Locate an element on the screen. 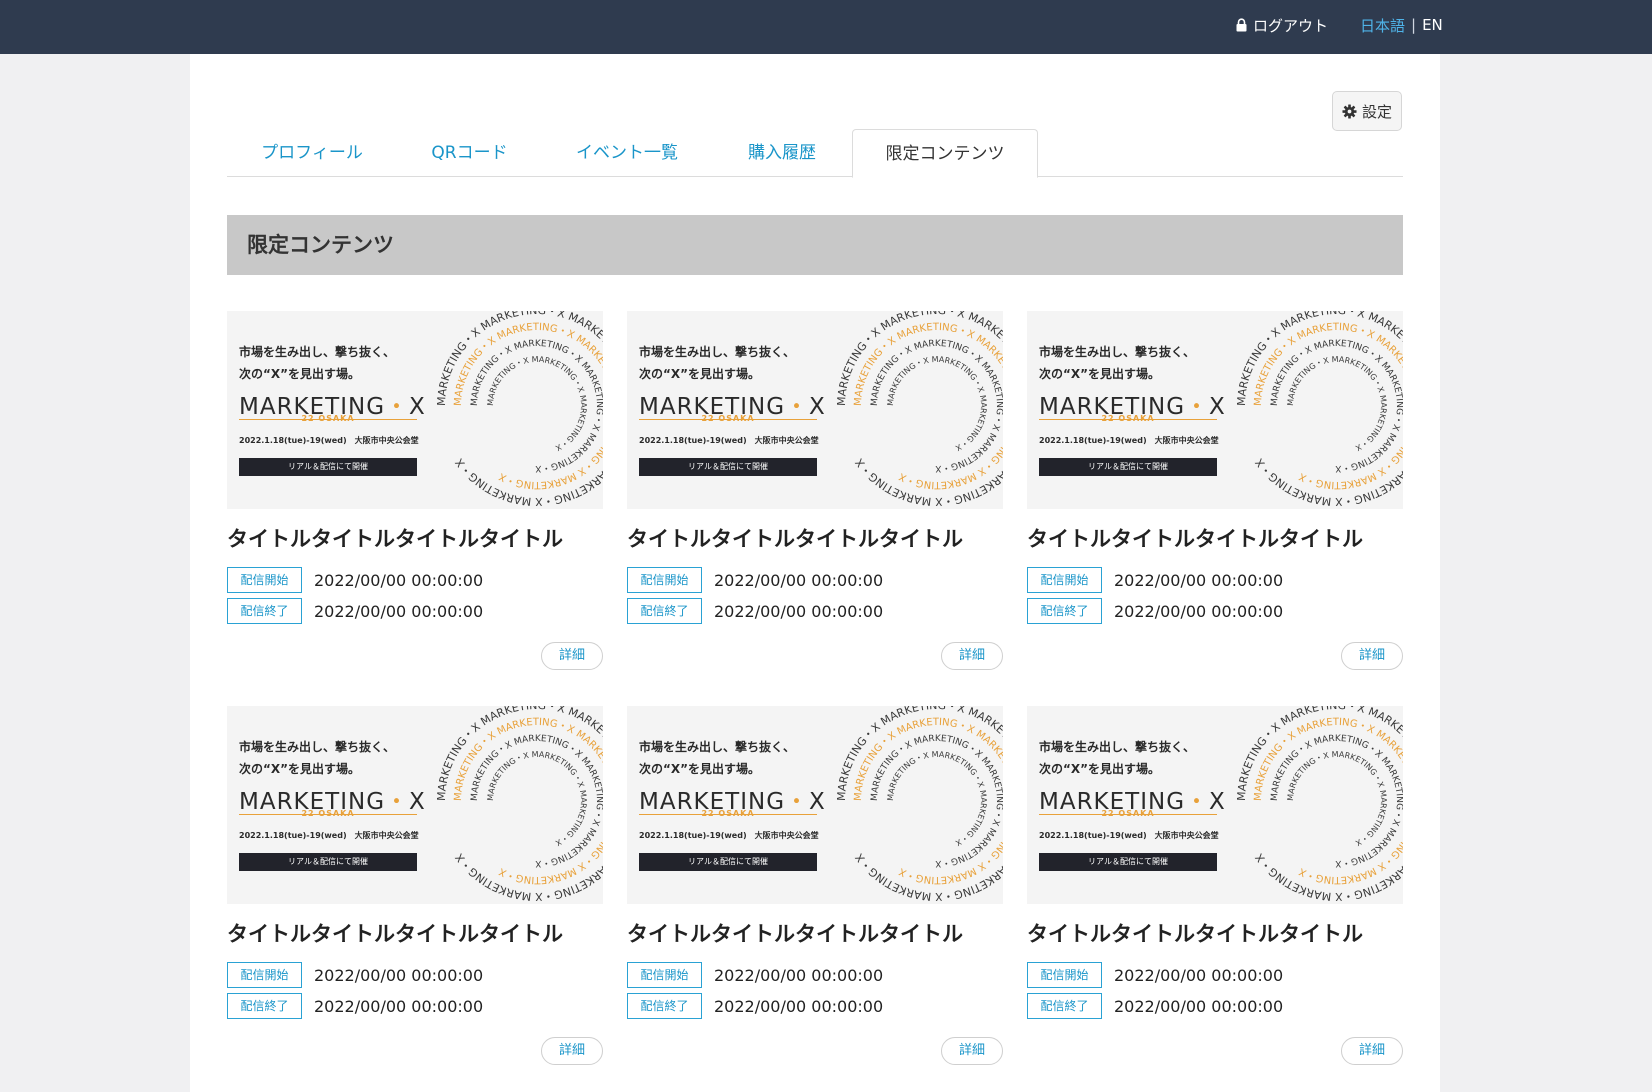  tab-profile: プロフィール is located at coordinates (312, 153).